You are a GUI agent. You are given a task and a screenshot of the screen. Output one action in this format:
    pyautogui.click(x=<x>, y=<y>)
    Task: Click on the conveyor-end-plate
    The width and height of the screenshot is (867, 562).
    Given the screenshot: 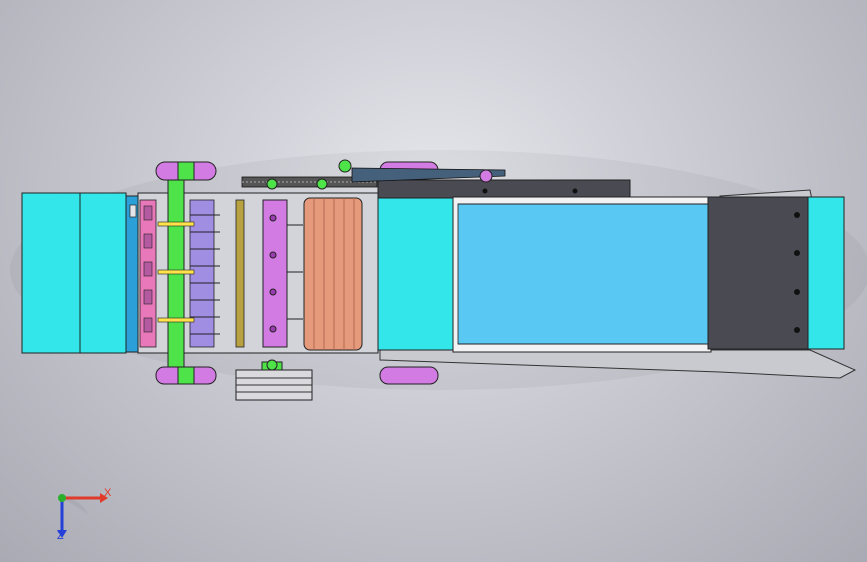 What is the action you would take?
    pyautogui.click(x=758, y=273)
    